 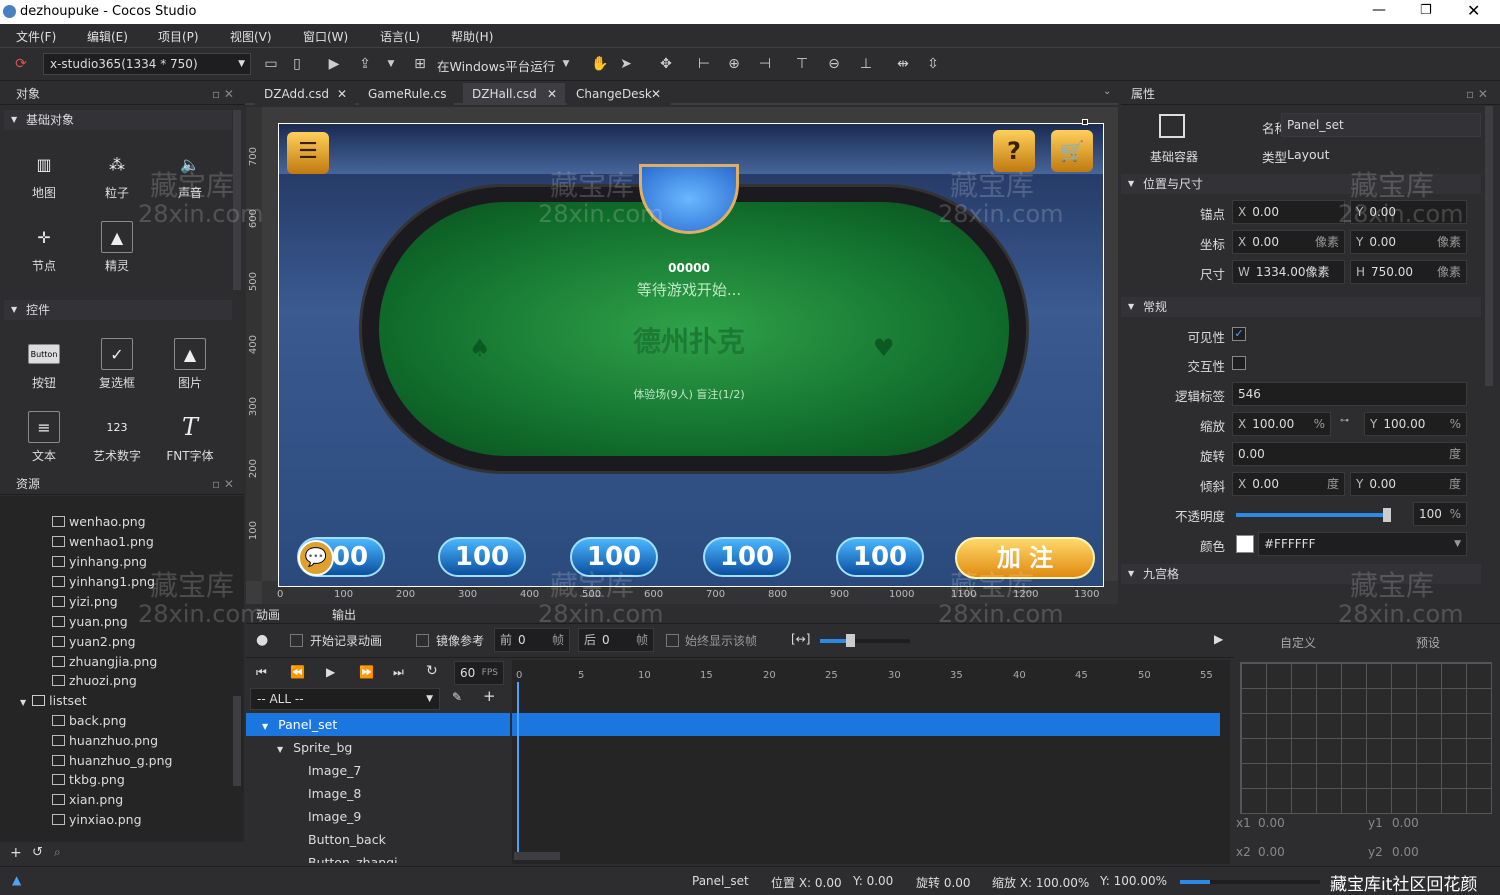 I want to click on align-hcenter-icon: ⊕, so click(x=734, y=64).